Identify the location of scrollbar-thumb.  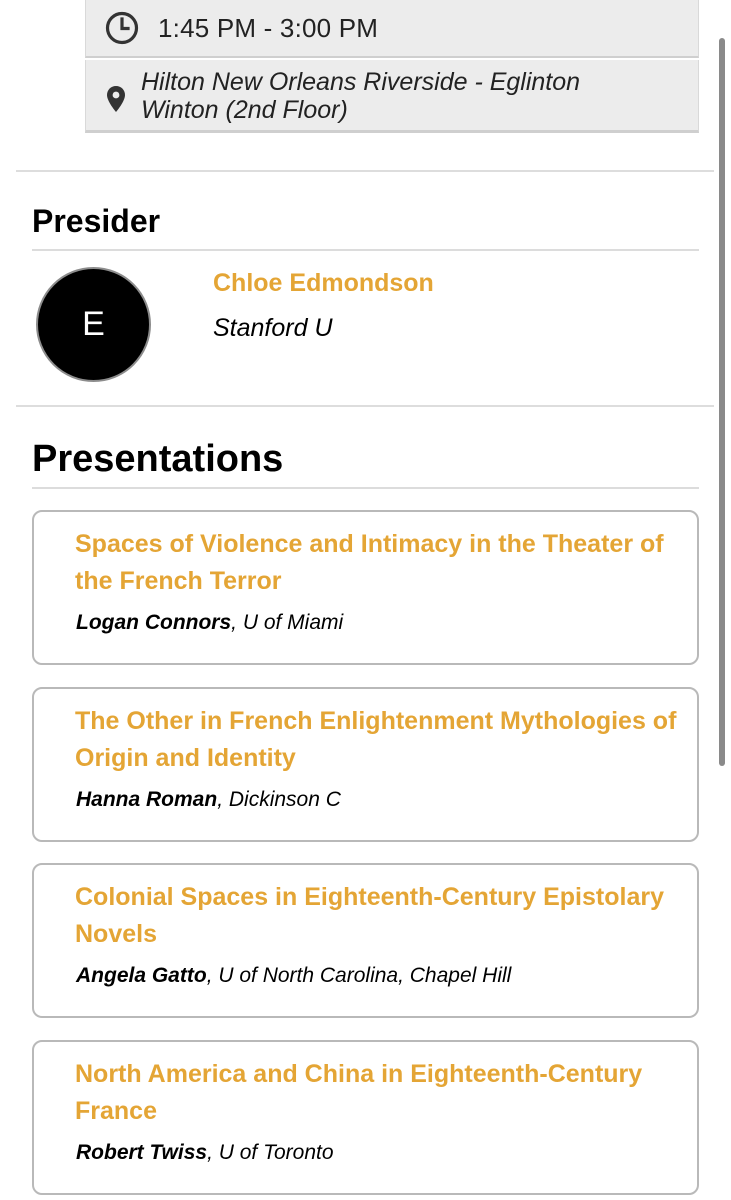
(722, 402).